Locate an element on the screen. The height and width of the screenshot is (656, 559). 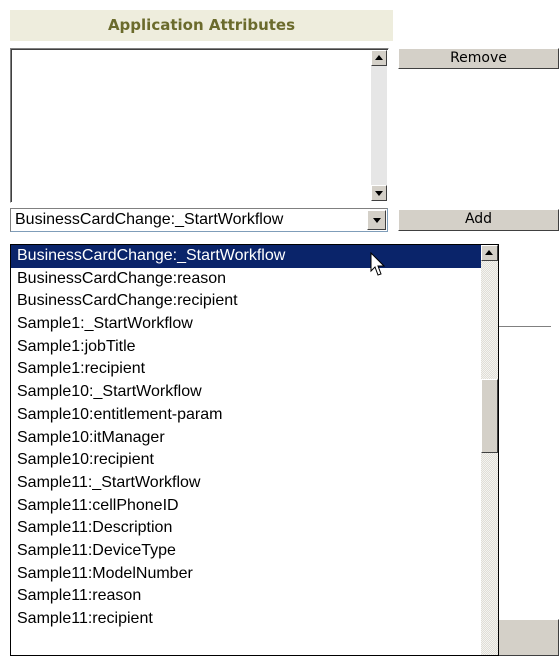
dropdown-option: Sample10:recipient is located at coordinates (246, 460).